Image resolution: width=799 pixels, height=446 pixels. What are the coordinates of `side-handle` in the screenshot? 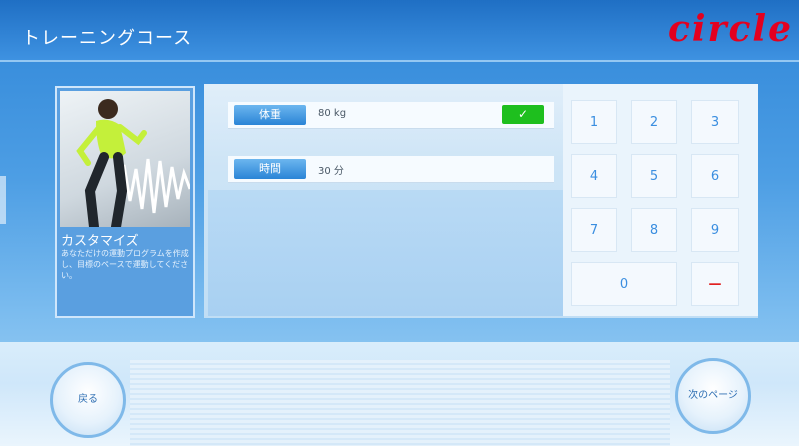 It's located at (3, 200).